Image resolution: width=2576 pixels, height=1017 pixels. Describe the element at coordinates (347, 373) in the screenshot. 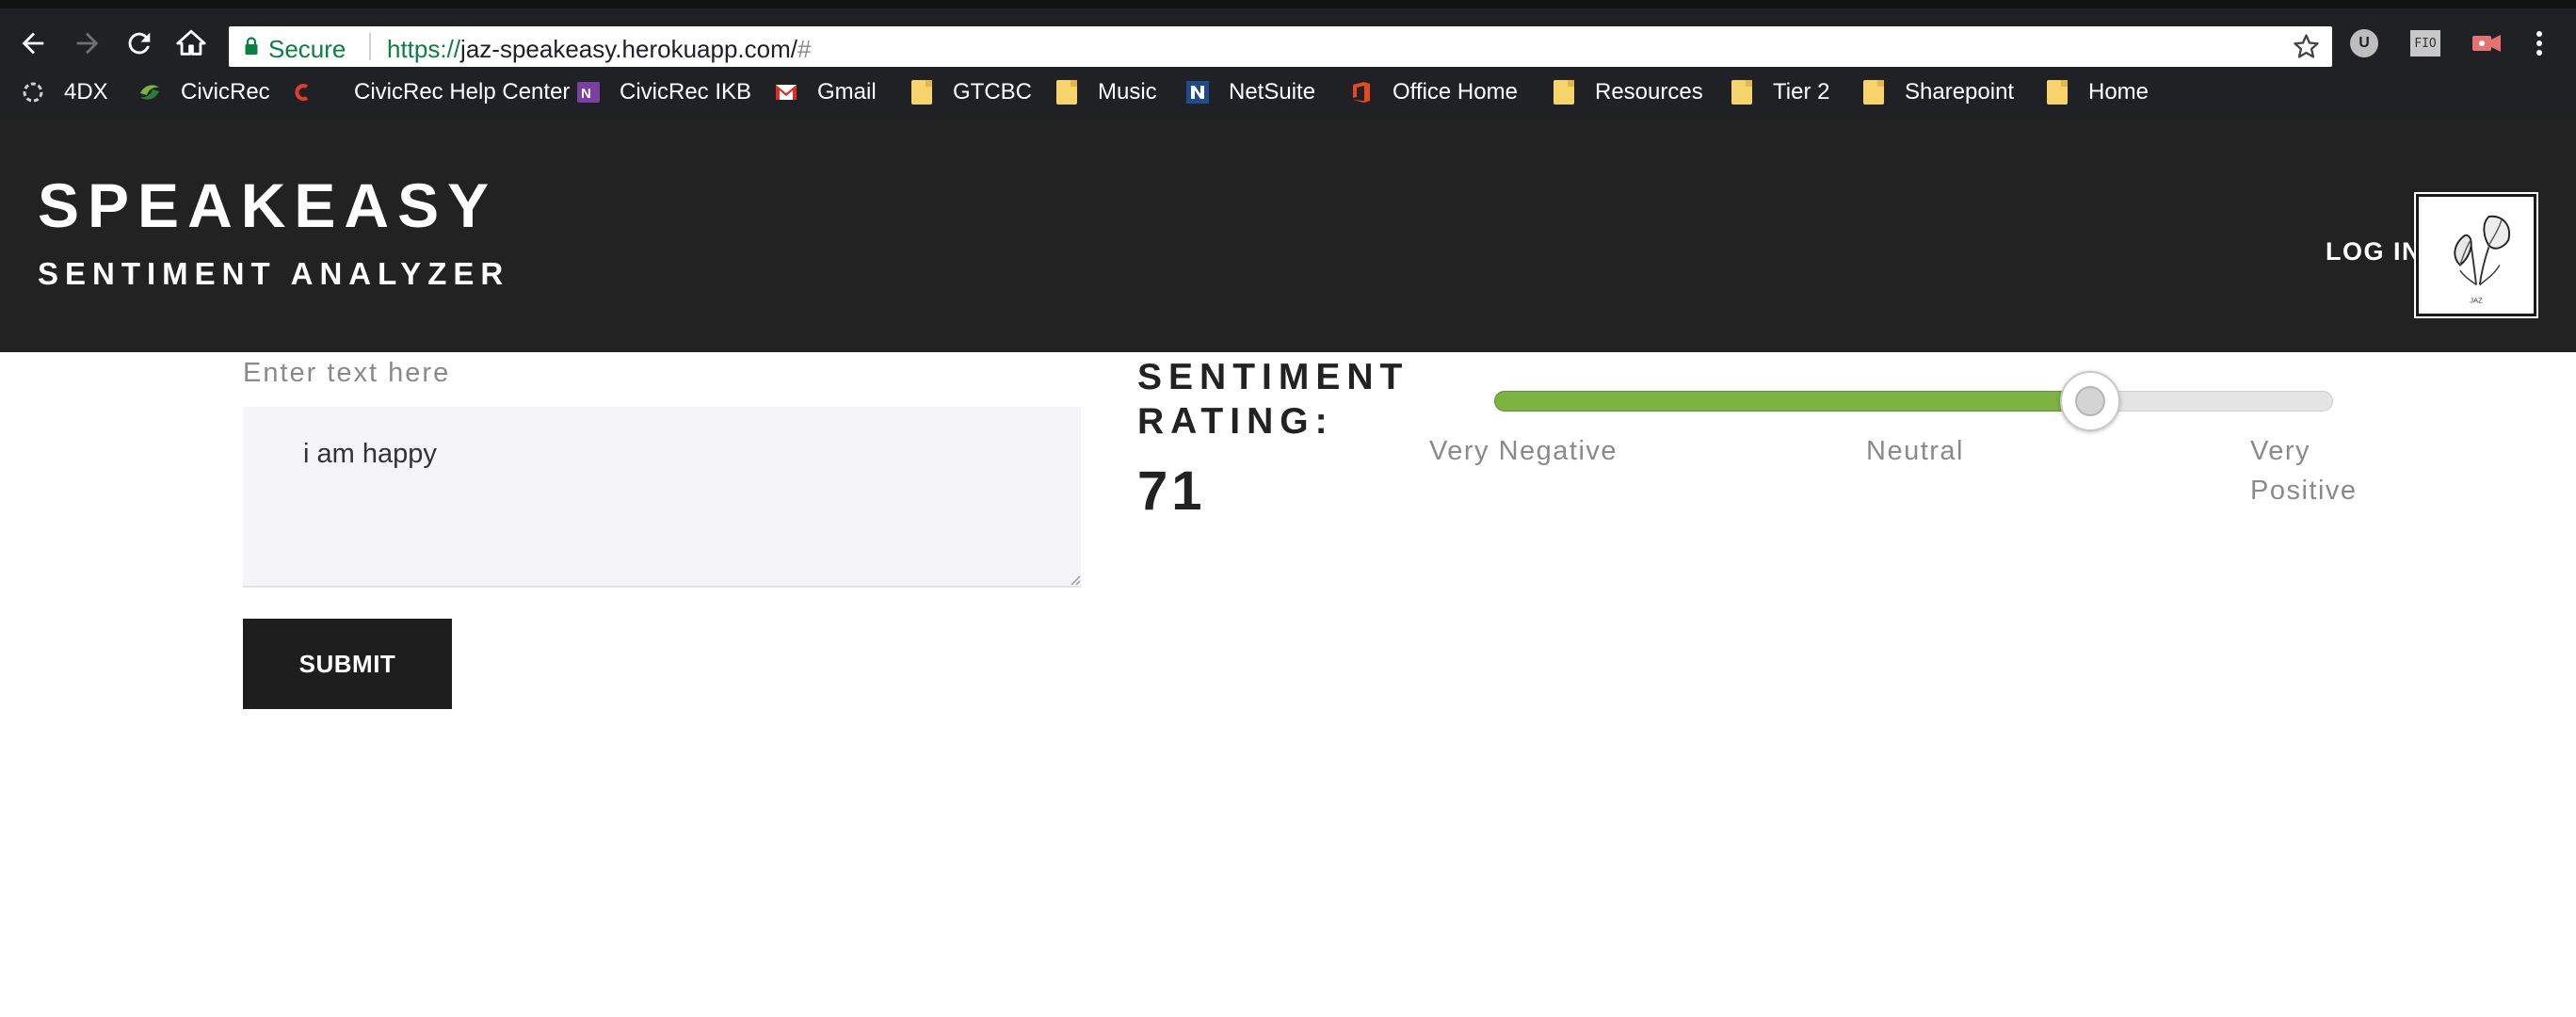

I see `input-label: Enter text here` at that location.